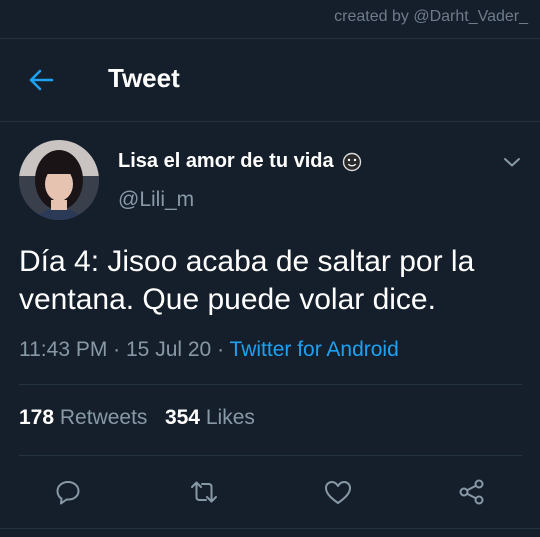 The width and height of the screenshot is (540, 537). I want to click on avatar-image, so click(59, 180).